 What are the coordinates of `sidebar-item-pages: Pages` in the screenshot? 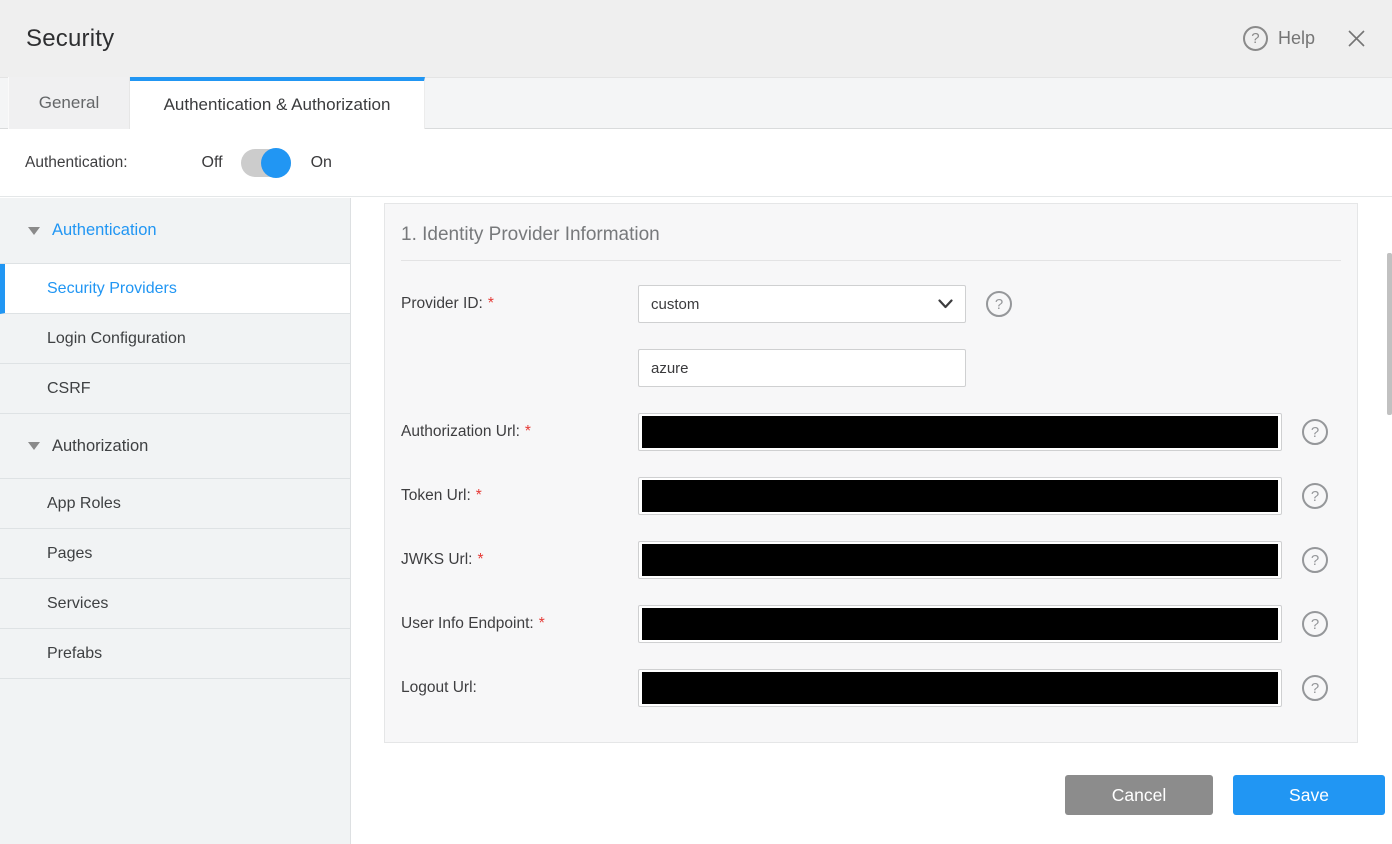 It's located at (175, 554).